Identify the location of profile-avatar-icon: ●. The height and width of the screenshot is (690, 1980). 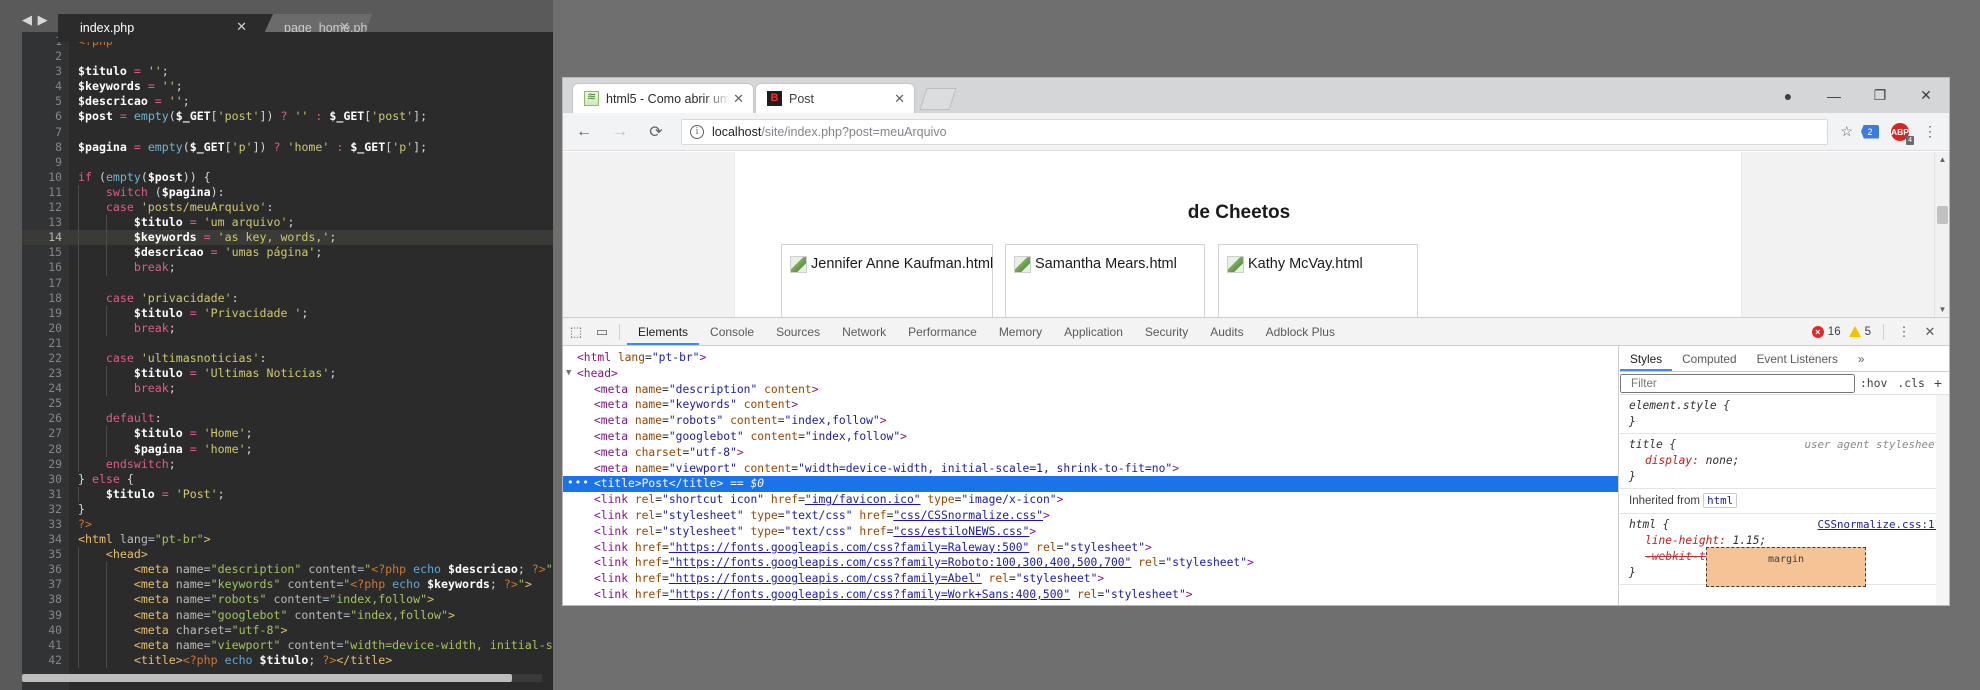
(1788, 95).